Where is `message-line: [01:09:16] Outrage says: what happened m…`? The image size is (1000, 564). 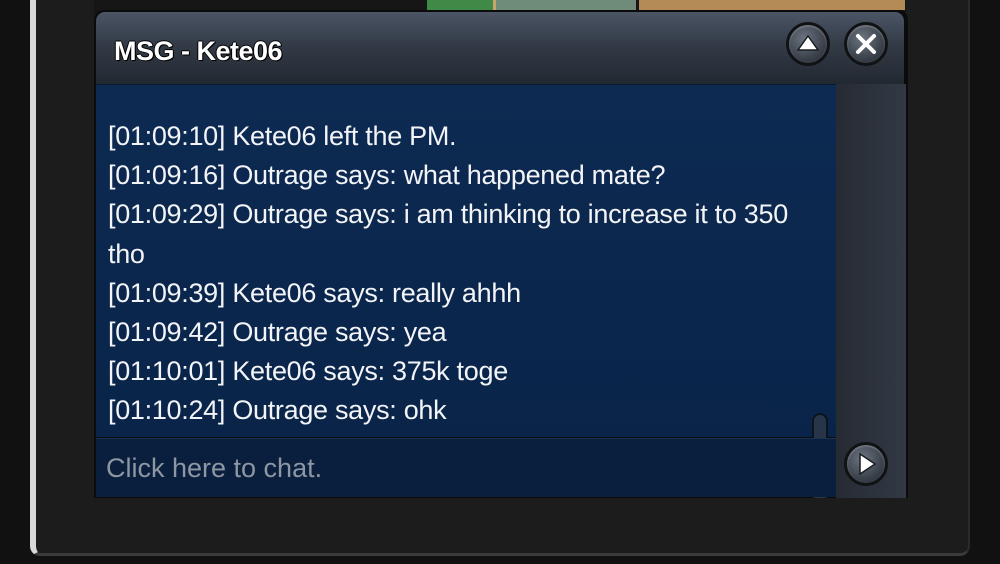 message-line: [01:09:16] Outrage says: what happened m… is located at coordinates (387, 175).